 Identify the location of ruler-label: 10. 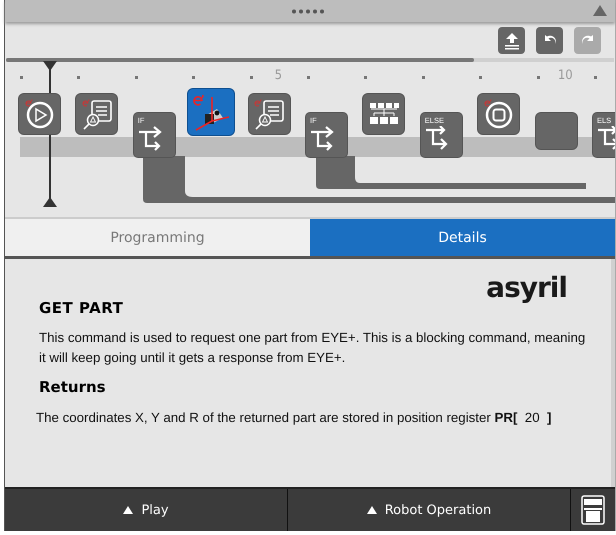
(565, 75).